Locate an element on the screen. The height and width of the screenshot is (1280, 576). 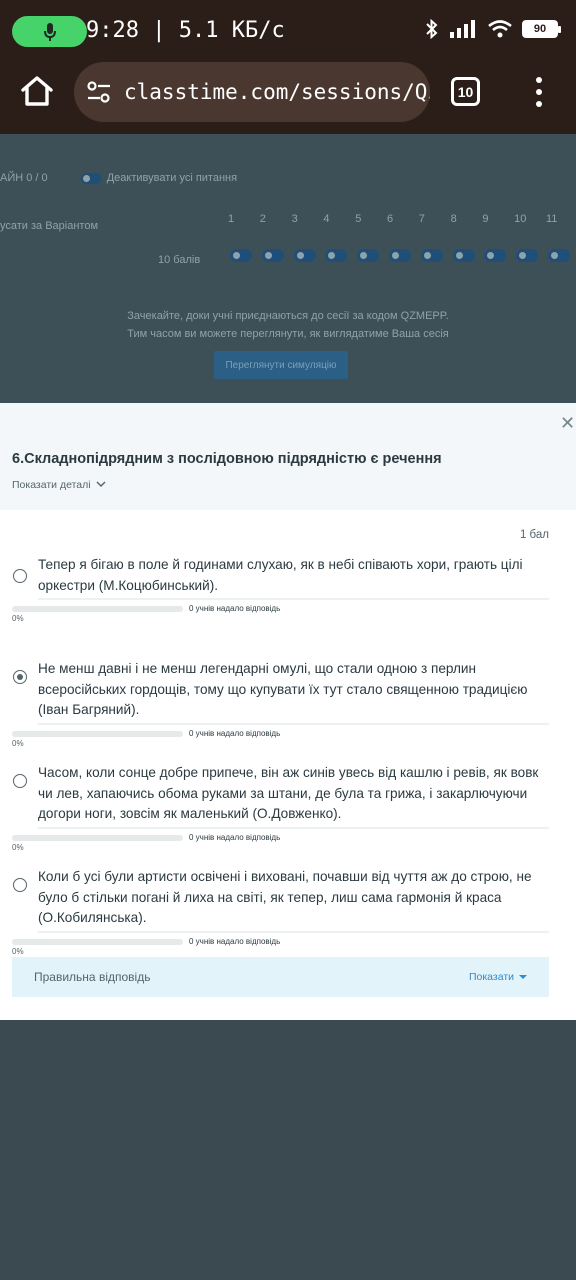
status-icons: 90 is located at coordinates (492, 29).